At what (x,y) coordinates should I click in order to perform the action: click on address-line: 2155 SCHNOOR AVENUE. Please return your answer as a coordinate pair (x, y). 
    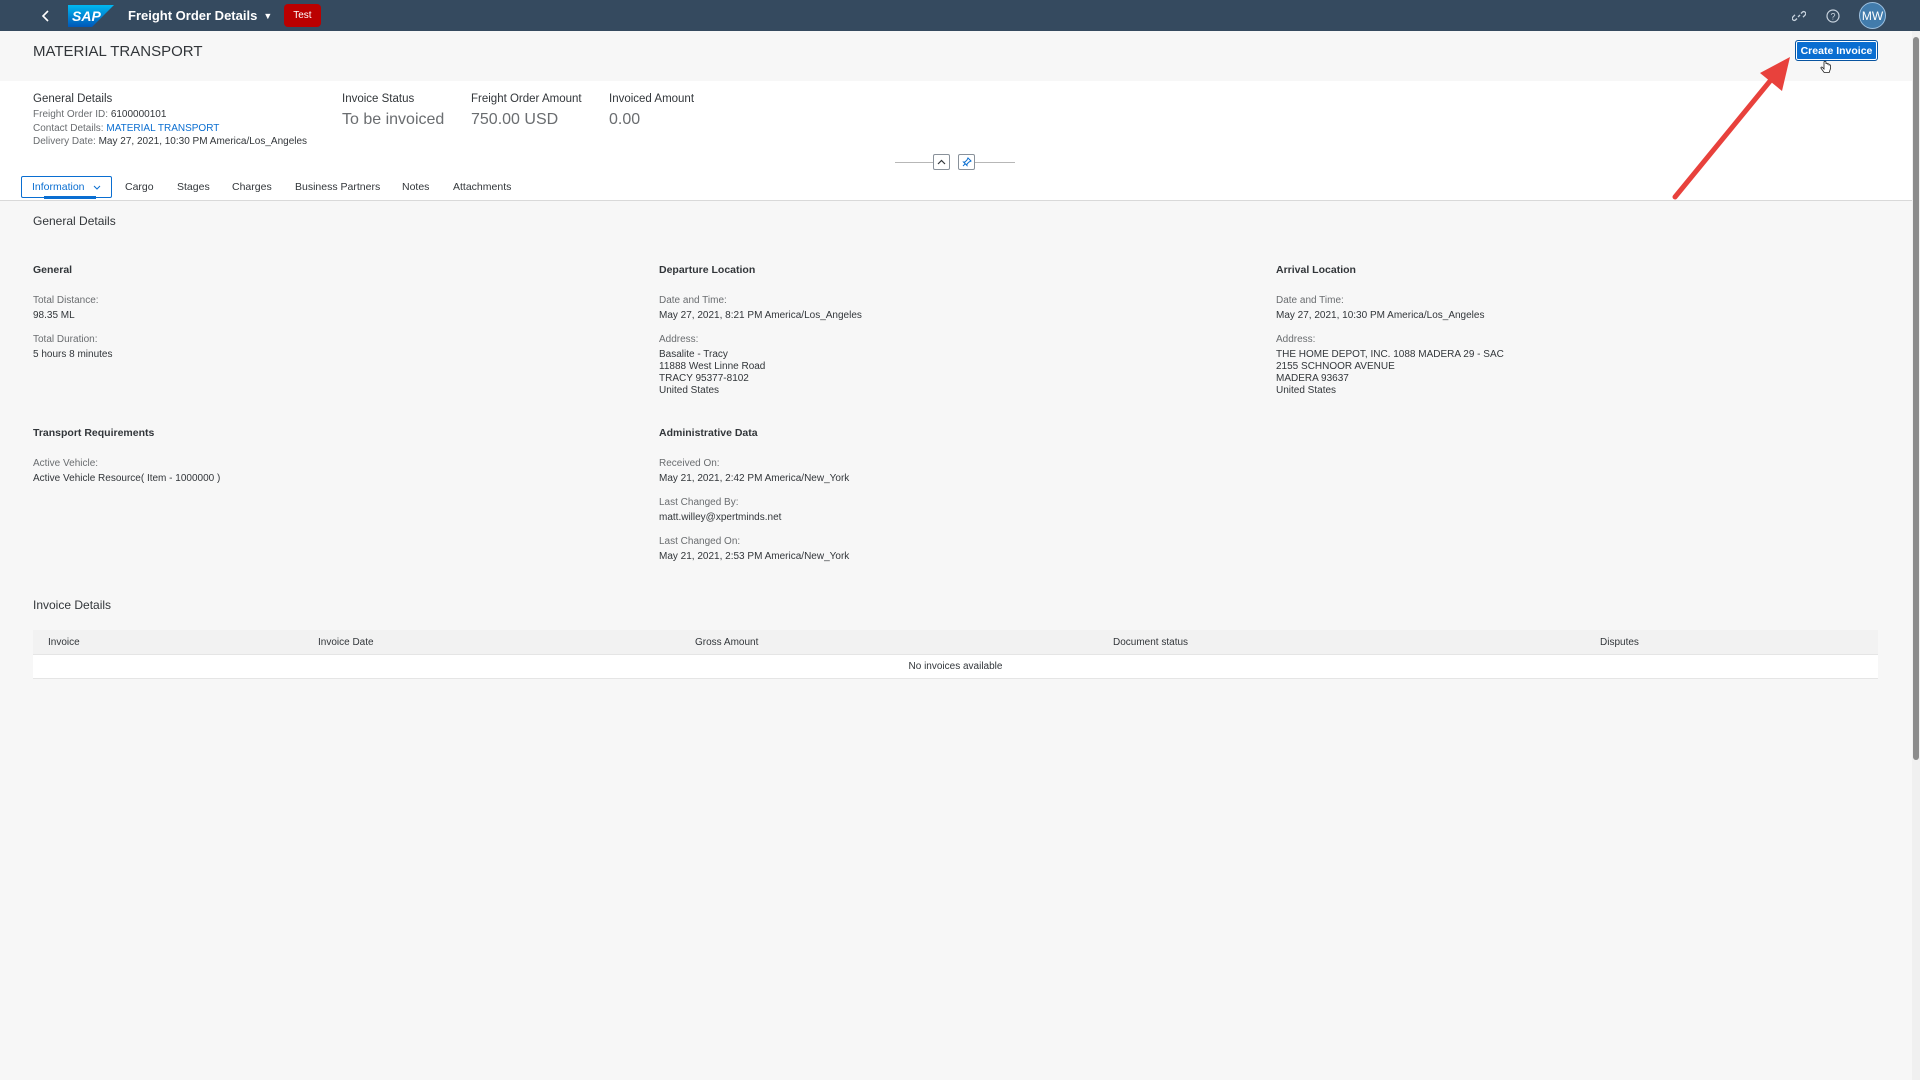
    Looking at the image, I should click on (1335, 366).